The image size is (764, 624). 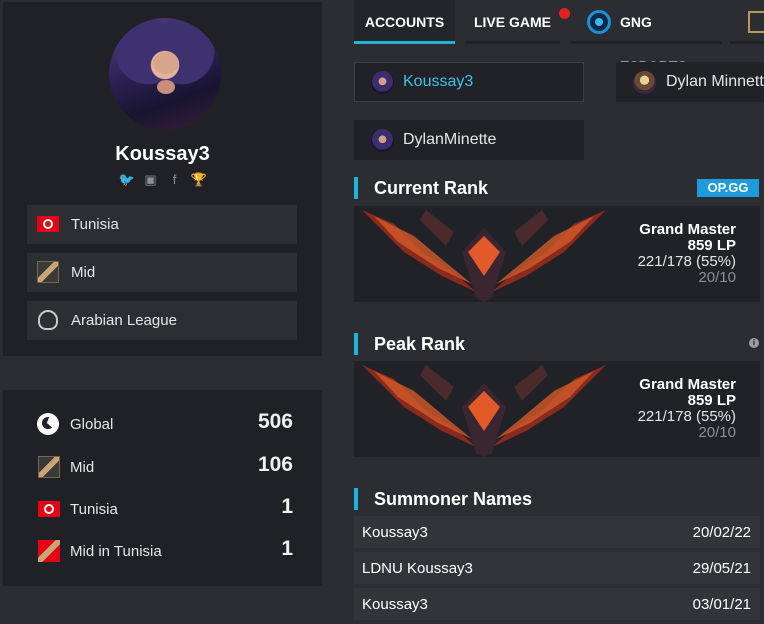 I want to click on live-indicator-dot, so click(x=564, y=13).